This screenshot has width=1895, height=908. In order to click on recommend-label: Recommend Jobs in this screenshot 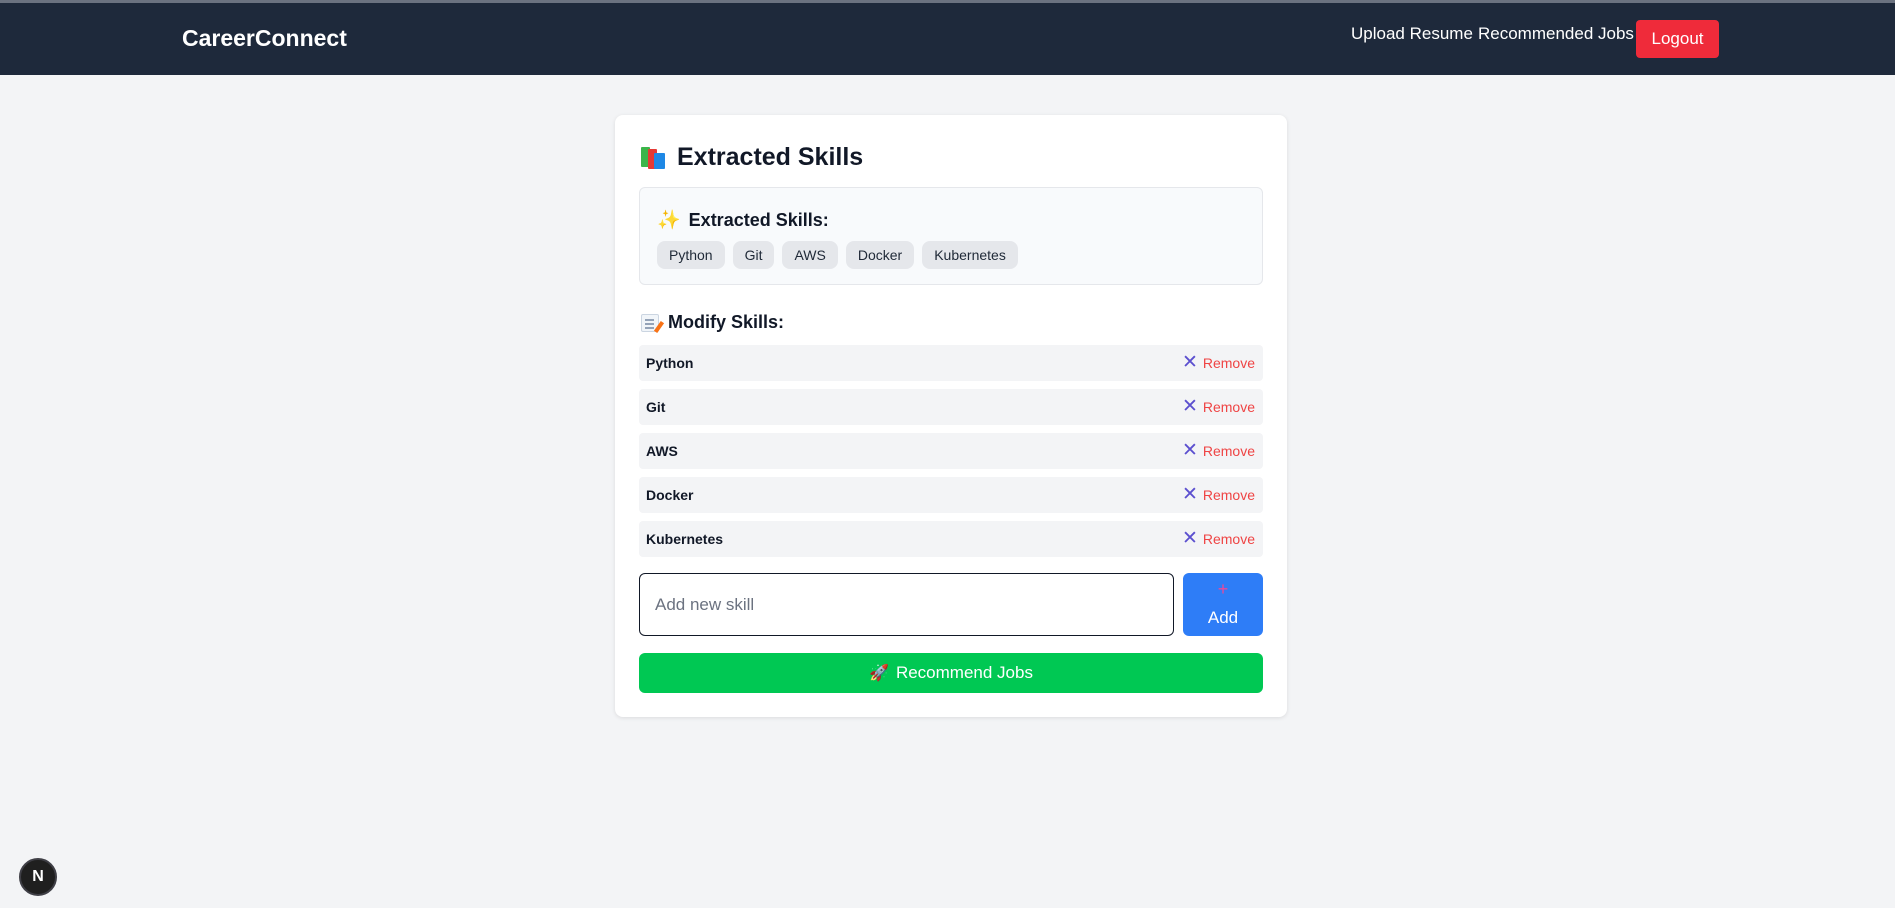, I will do `click(964, 672)`.